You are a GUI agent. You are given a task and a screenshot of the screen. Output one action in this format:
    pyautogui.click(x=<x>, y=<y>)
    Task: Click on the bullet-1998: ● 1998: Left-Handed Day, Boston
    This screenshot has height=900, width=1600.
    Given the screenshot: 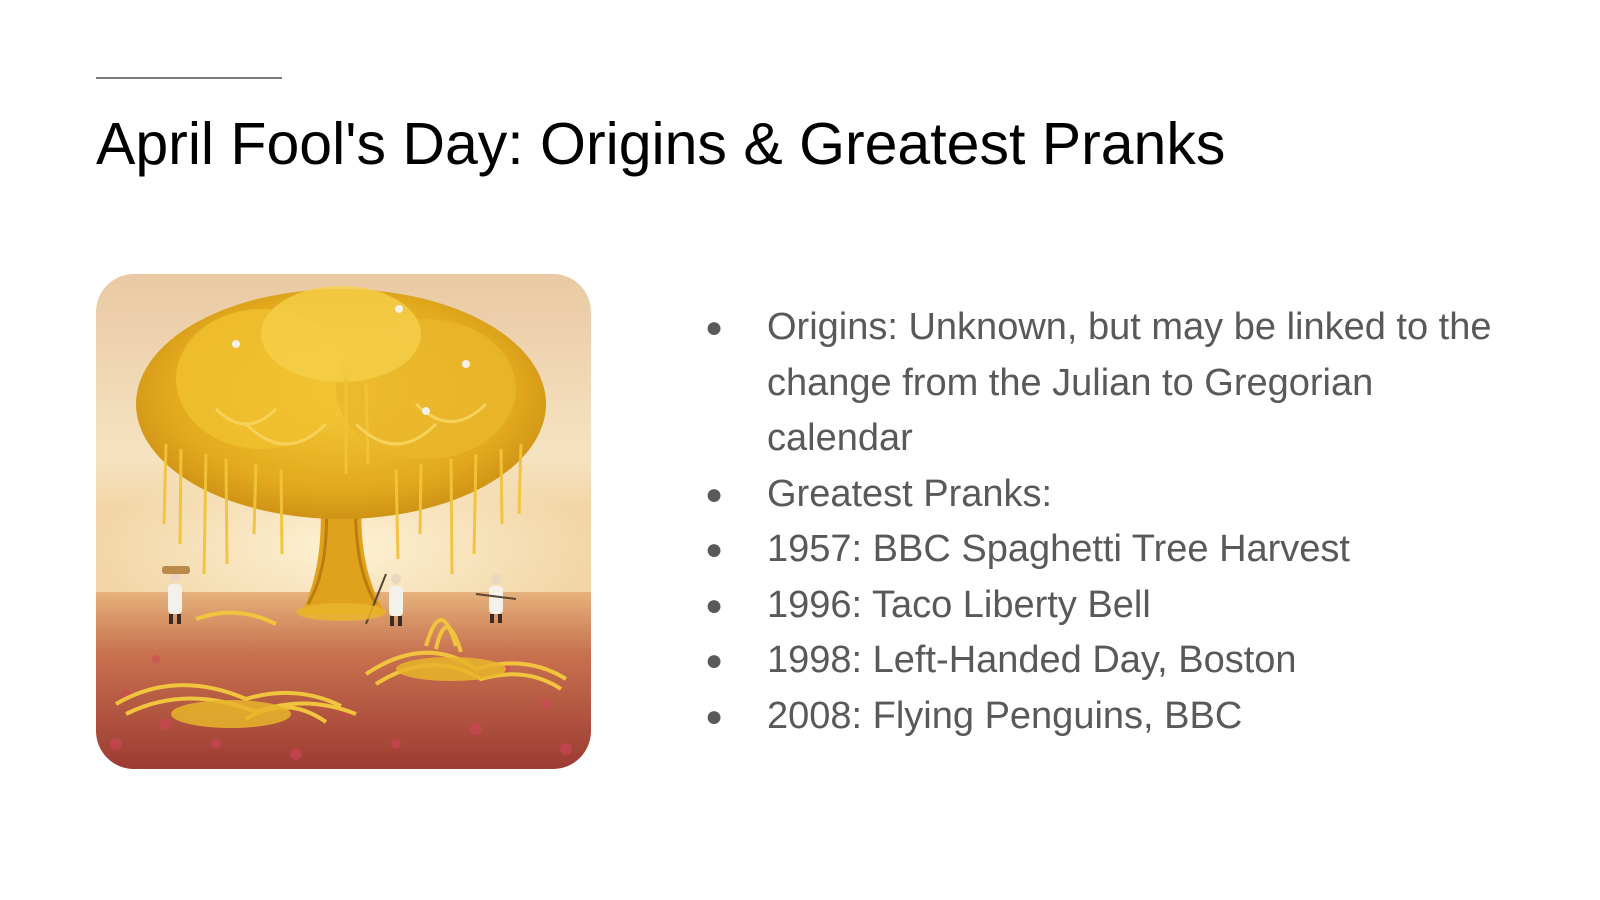 What is the action you would take?
    pyautogui.click(x=1105, y=661)
    